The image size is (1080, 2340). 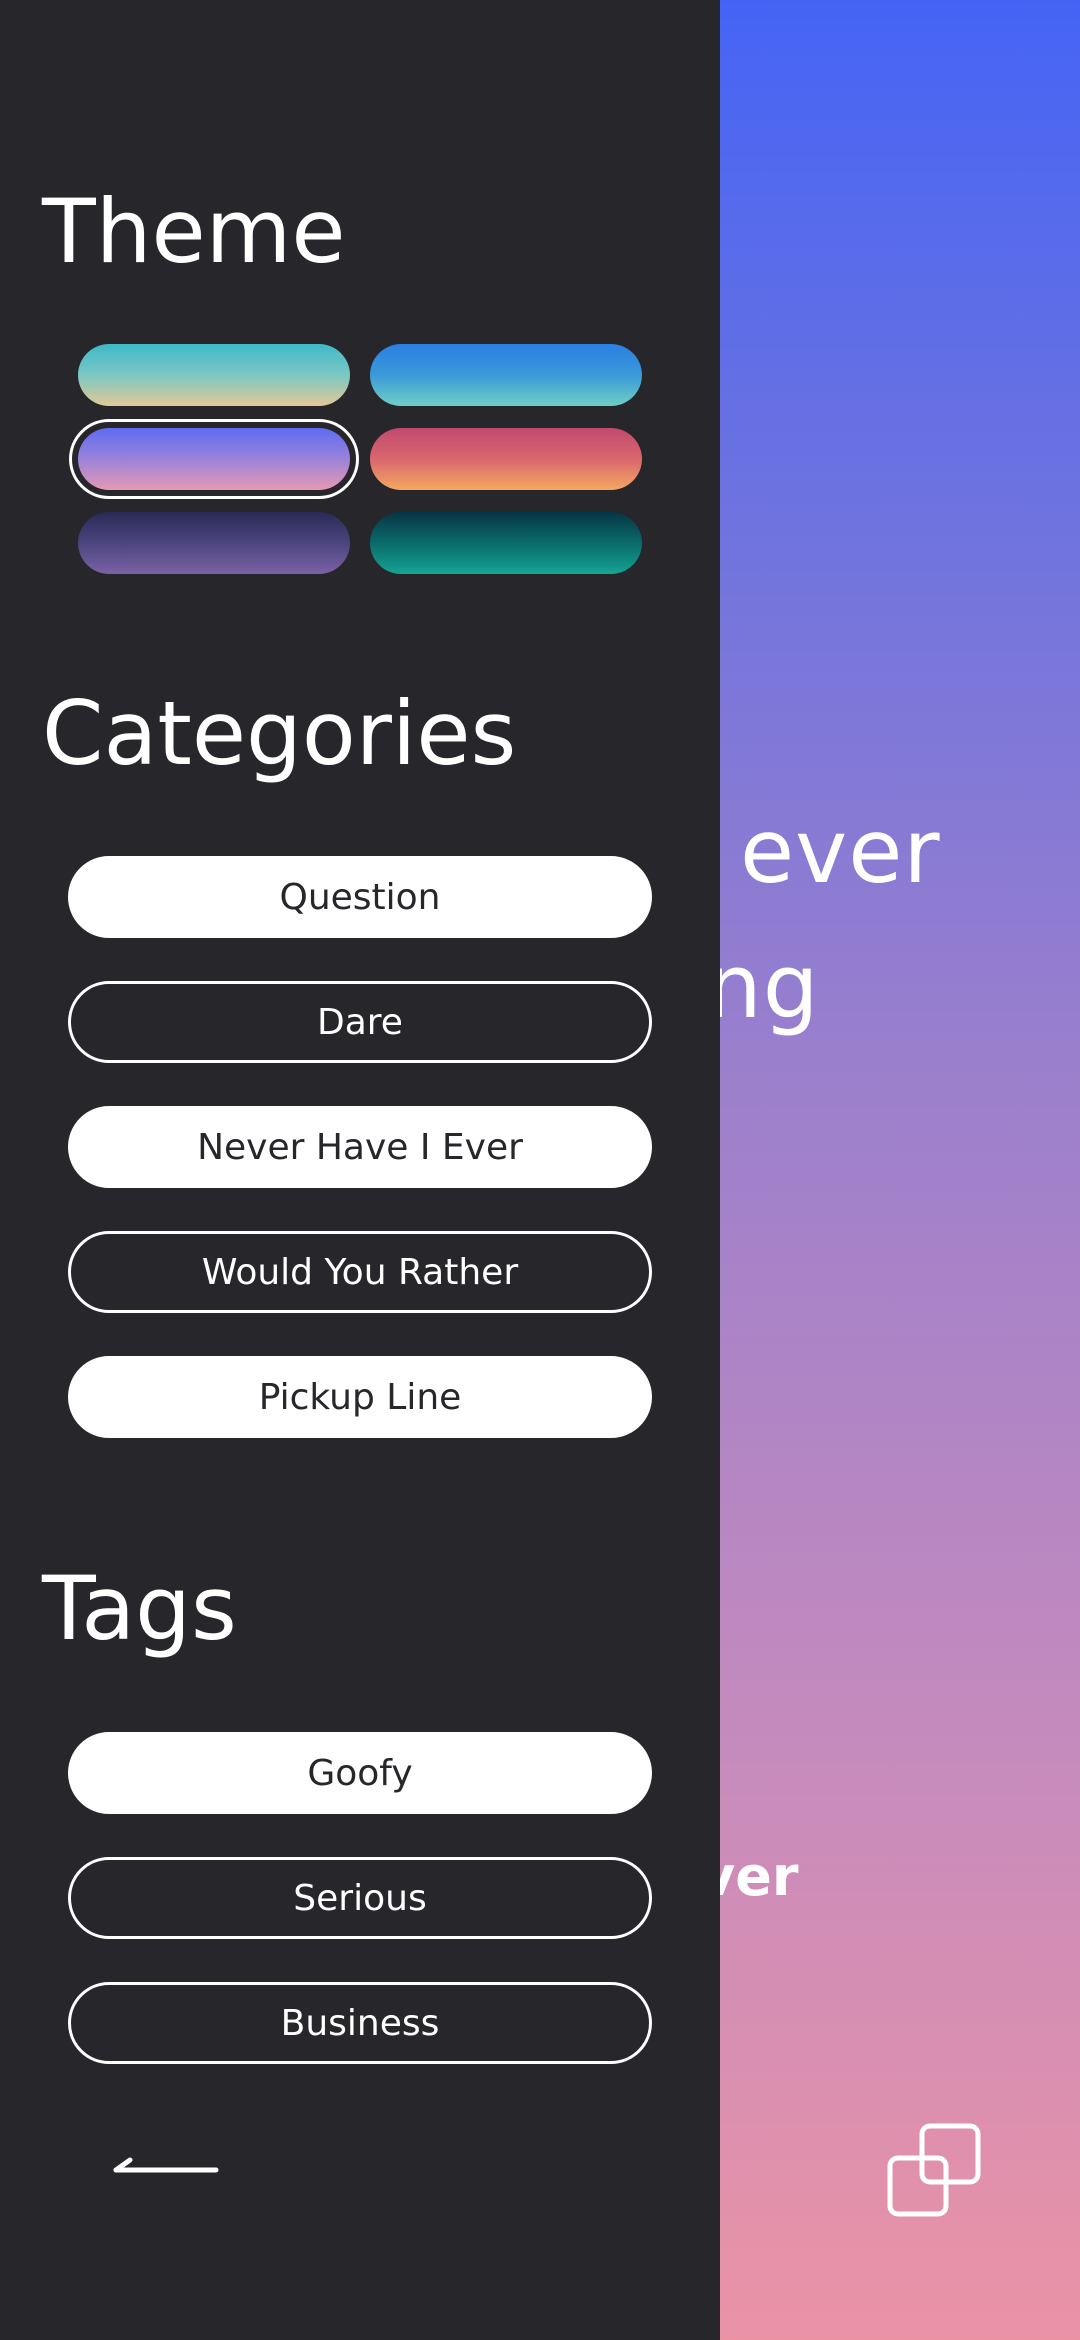 What do you see at coordinates (166, 2165) in the screenshot?
I see `back-arrow-icon` at bounding box center [166, 2165].